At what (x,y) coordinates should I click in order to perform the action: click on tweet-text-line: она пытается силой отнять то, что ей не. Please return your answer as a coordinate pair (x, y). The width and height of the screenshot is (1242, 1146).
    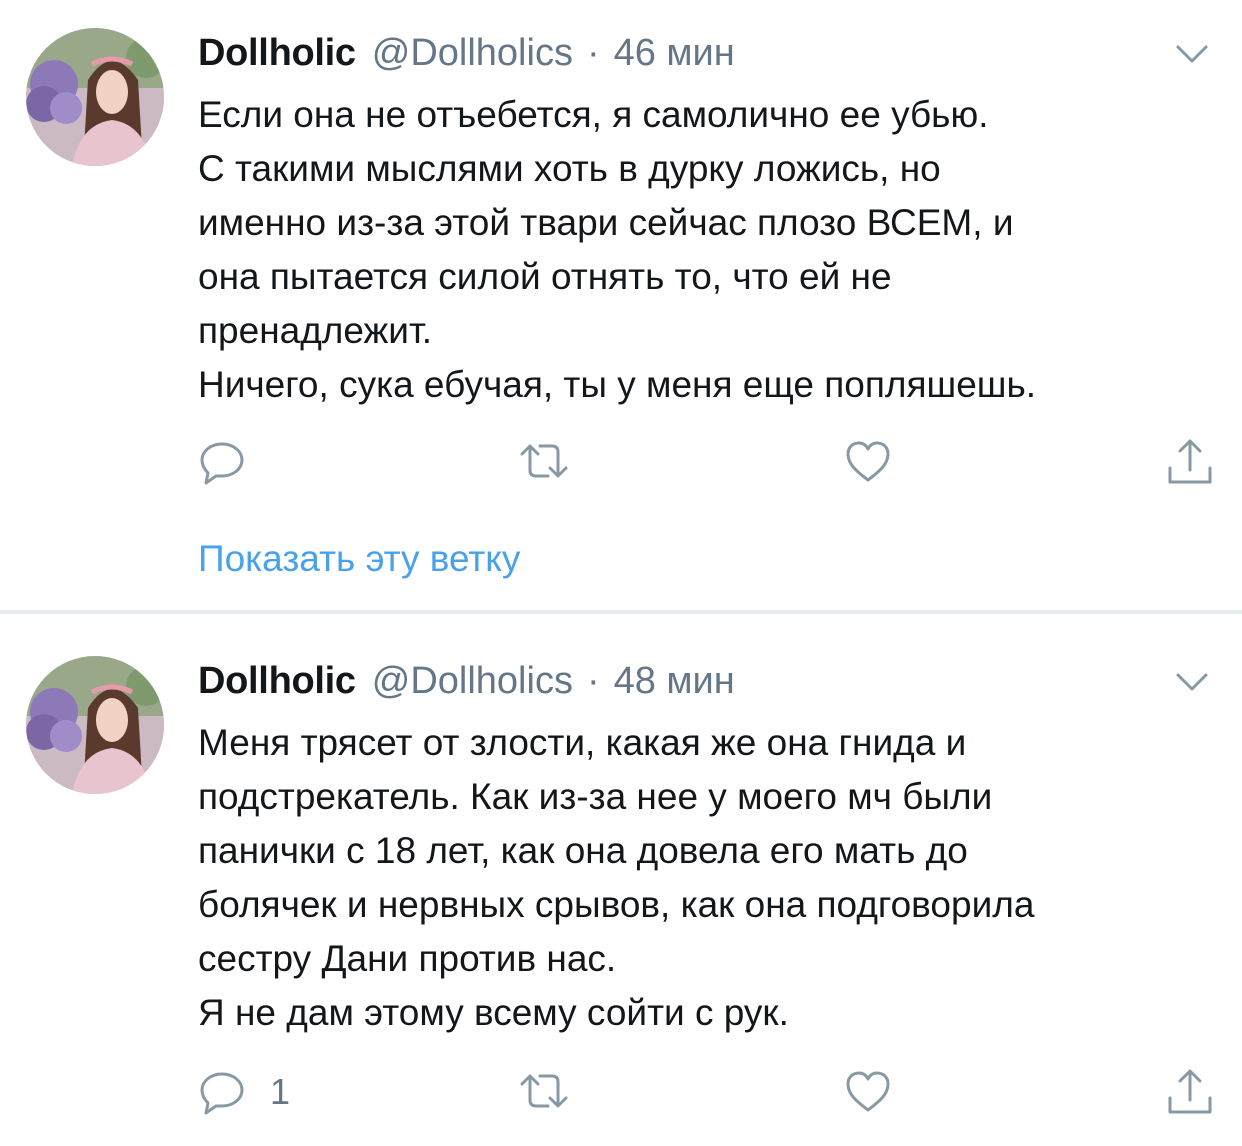
    Looking at the image, I should click on (545, 276).